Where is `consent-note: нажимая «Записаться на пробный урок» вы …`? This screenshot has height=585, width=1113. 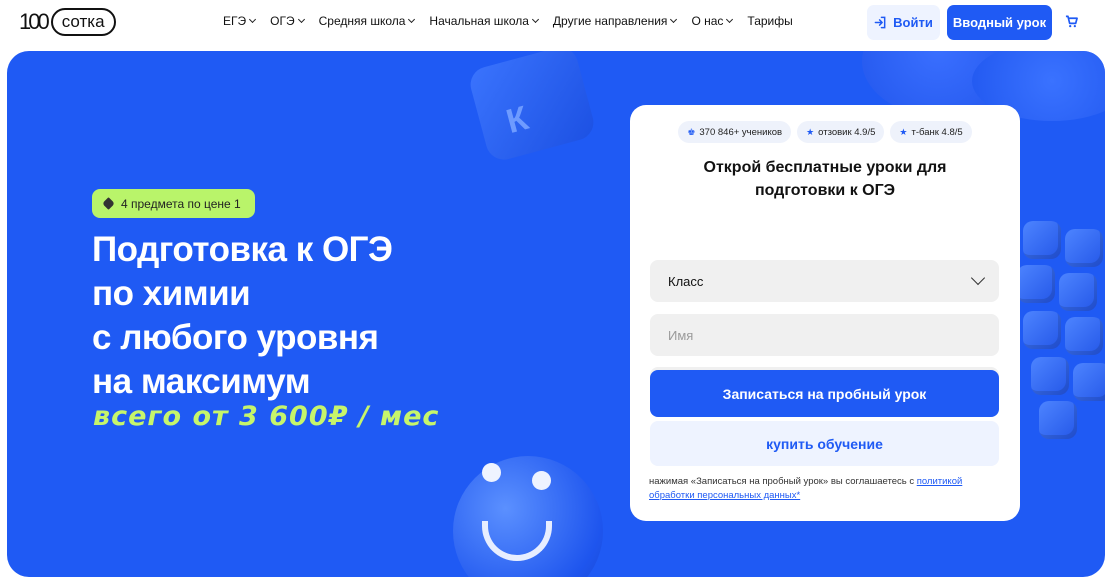 consent-note: нажимая «Записаться на пробный урок» вы … is located at coordinates (824, 489).